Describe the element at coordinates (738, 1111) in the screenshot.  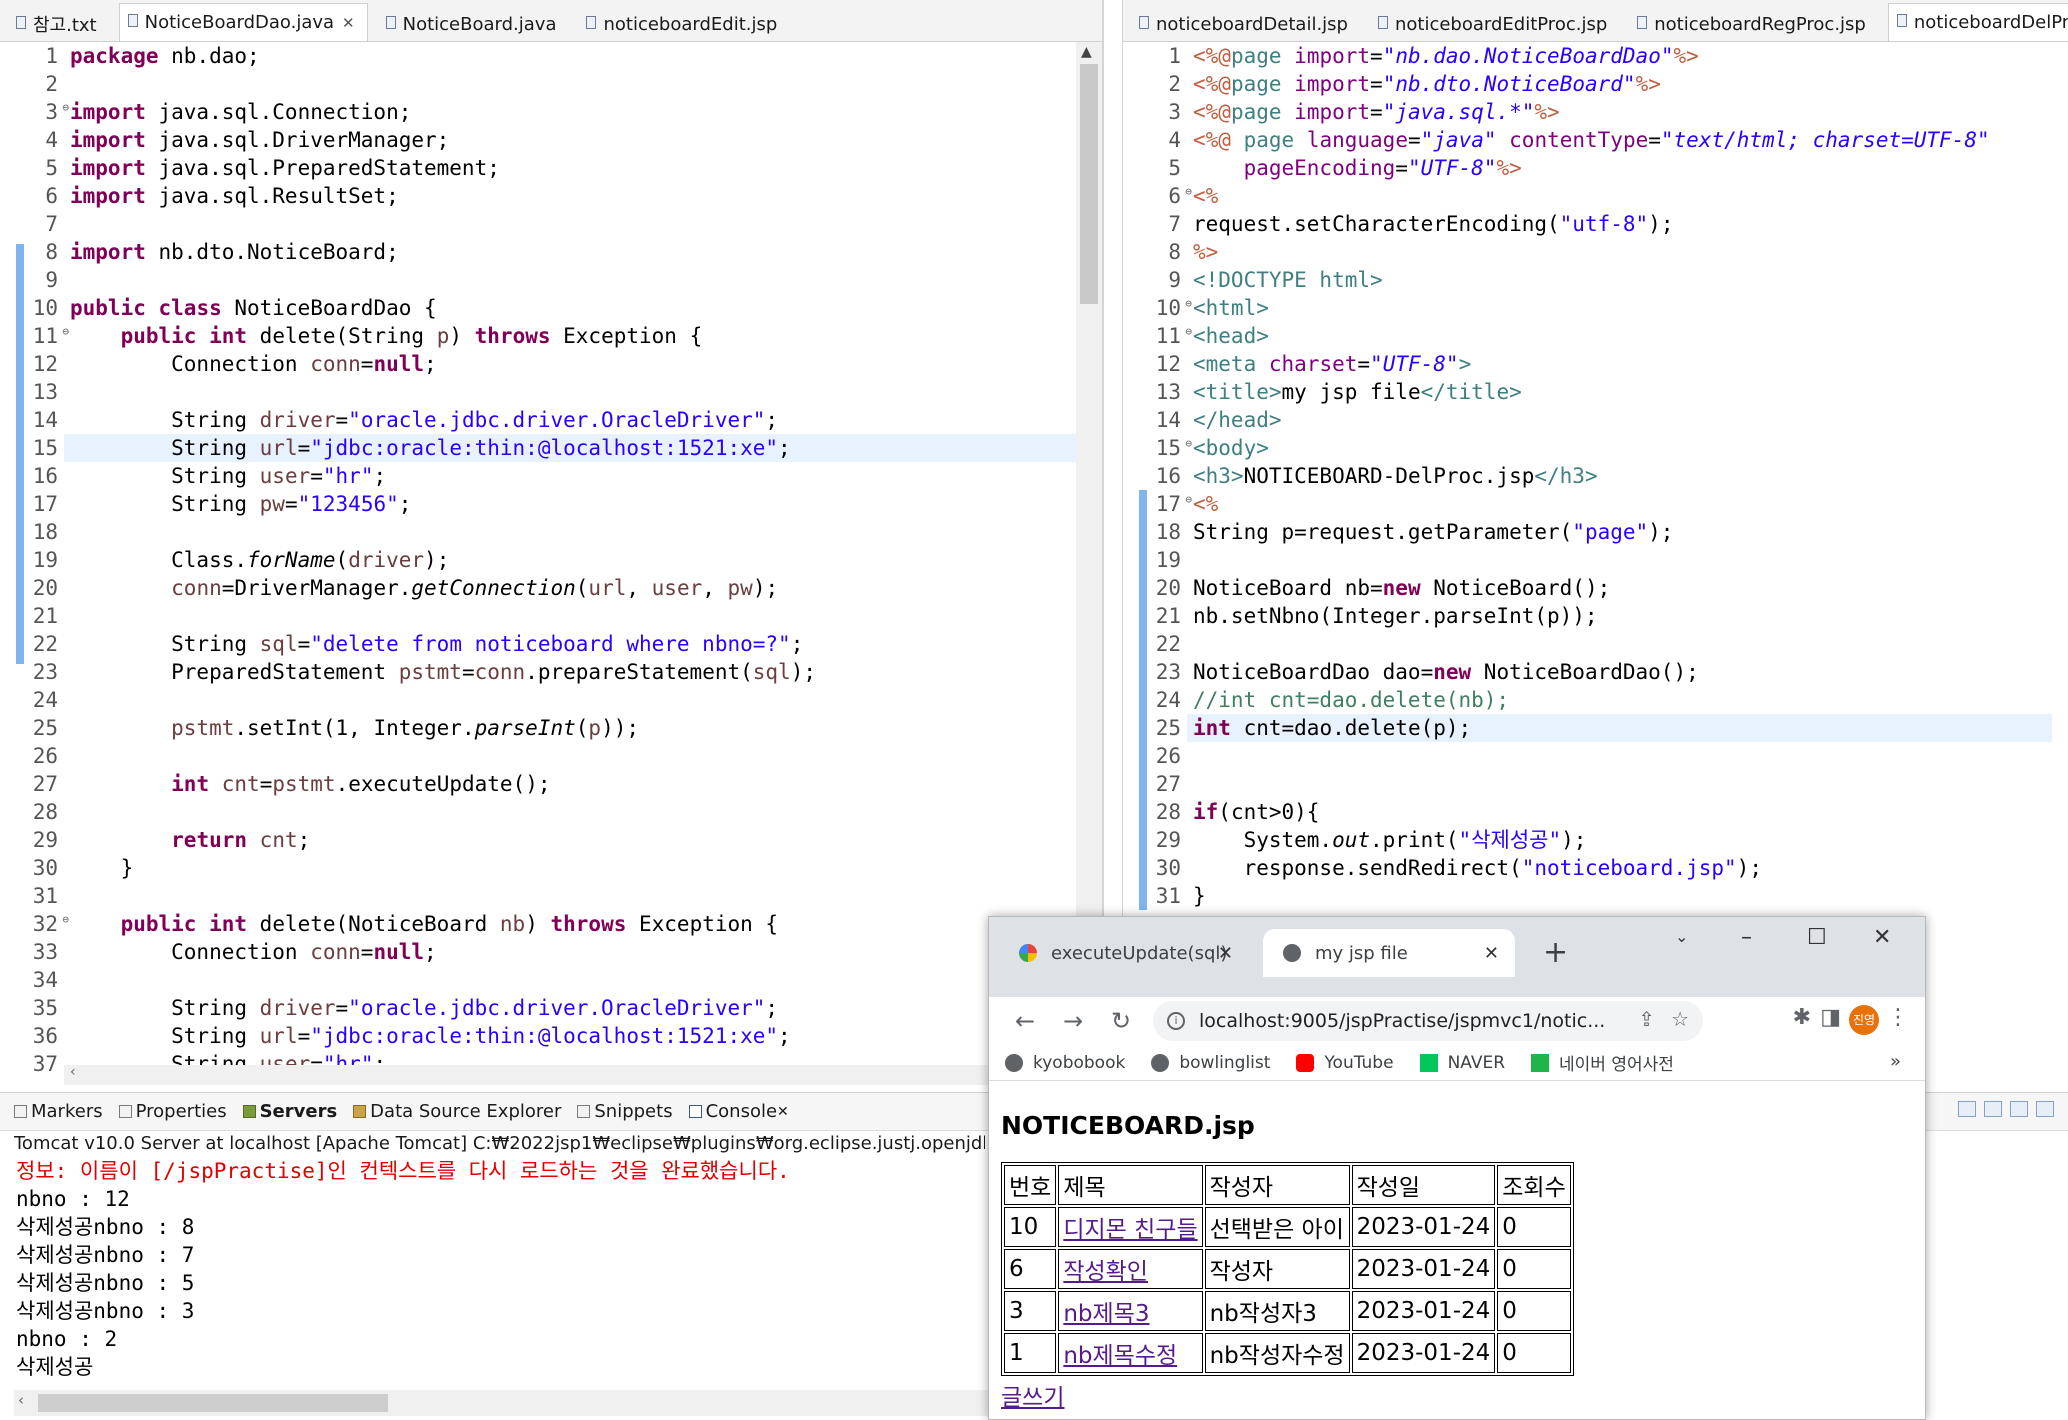
I see `view-tab-console: Console ✕` at that location.